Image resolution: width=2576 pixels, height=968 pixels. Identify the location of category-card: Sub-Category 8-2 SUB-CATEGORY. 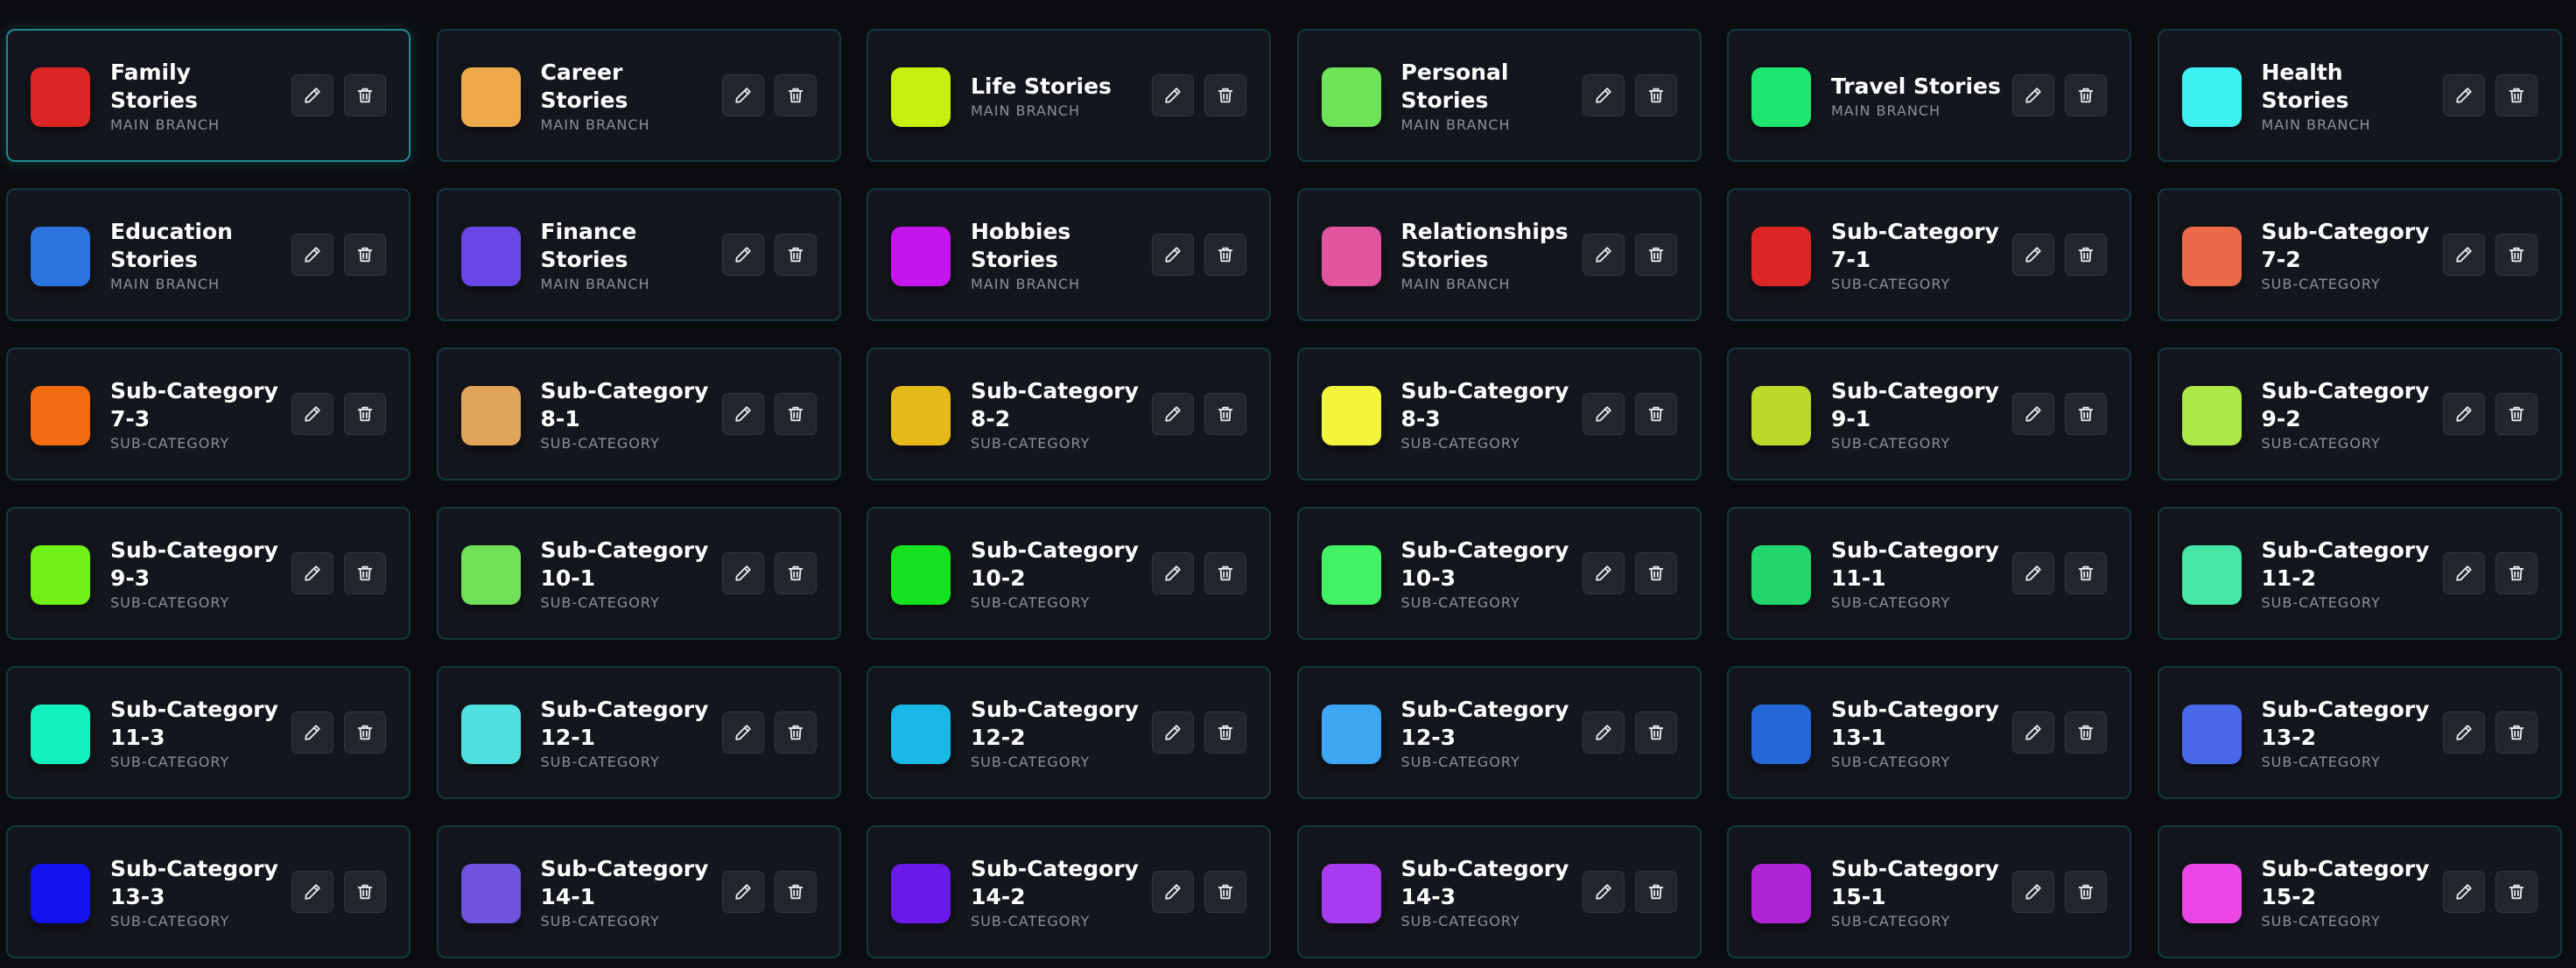
(1069, 413).